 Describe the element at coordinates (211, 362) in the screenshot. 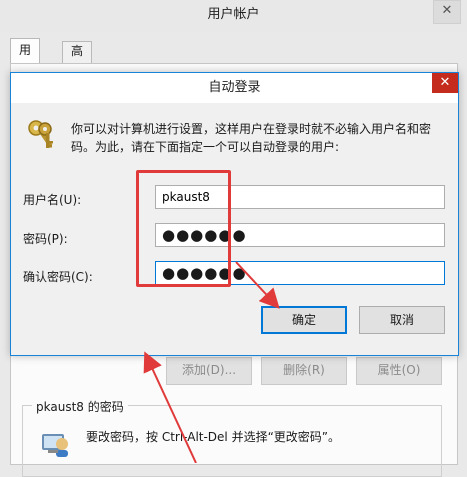

I see `annotation-arrows` at that location.